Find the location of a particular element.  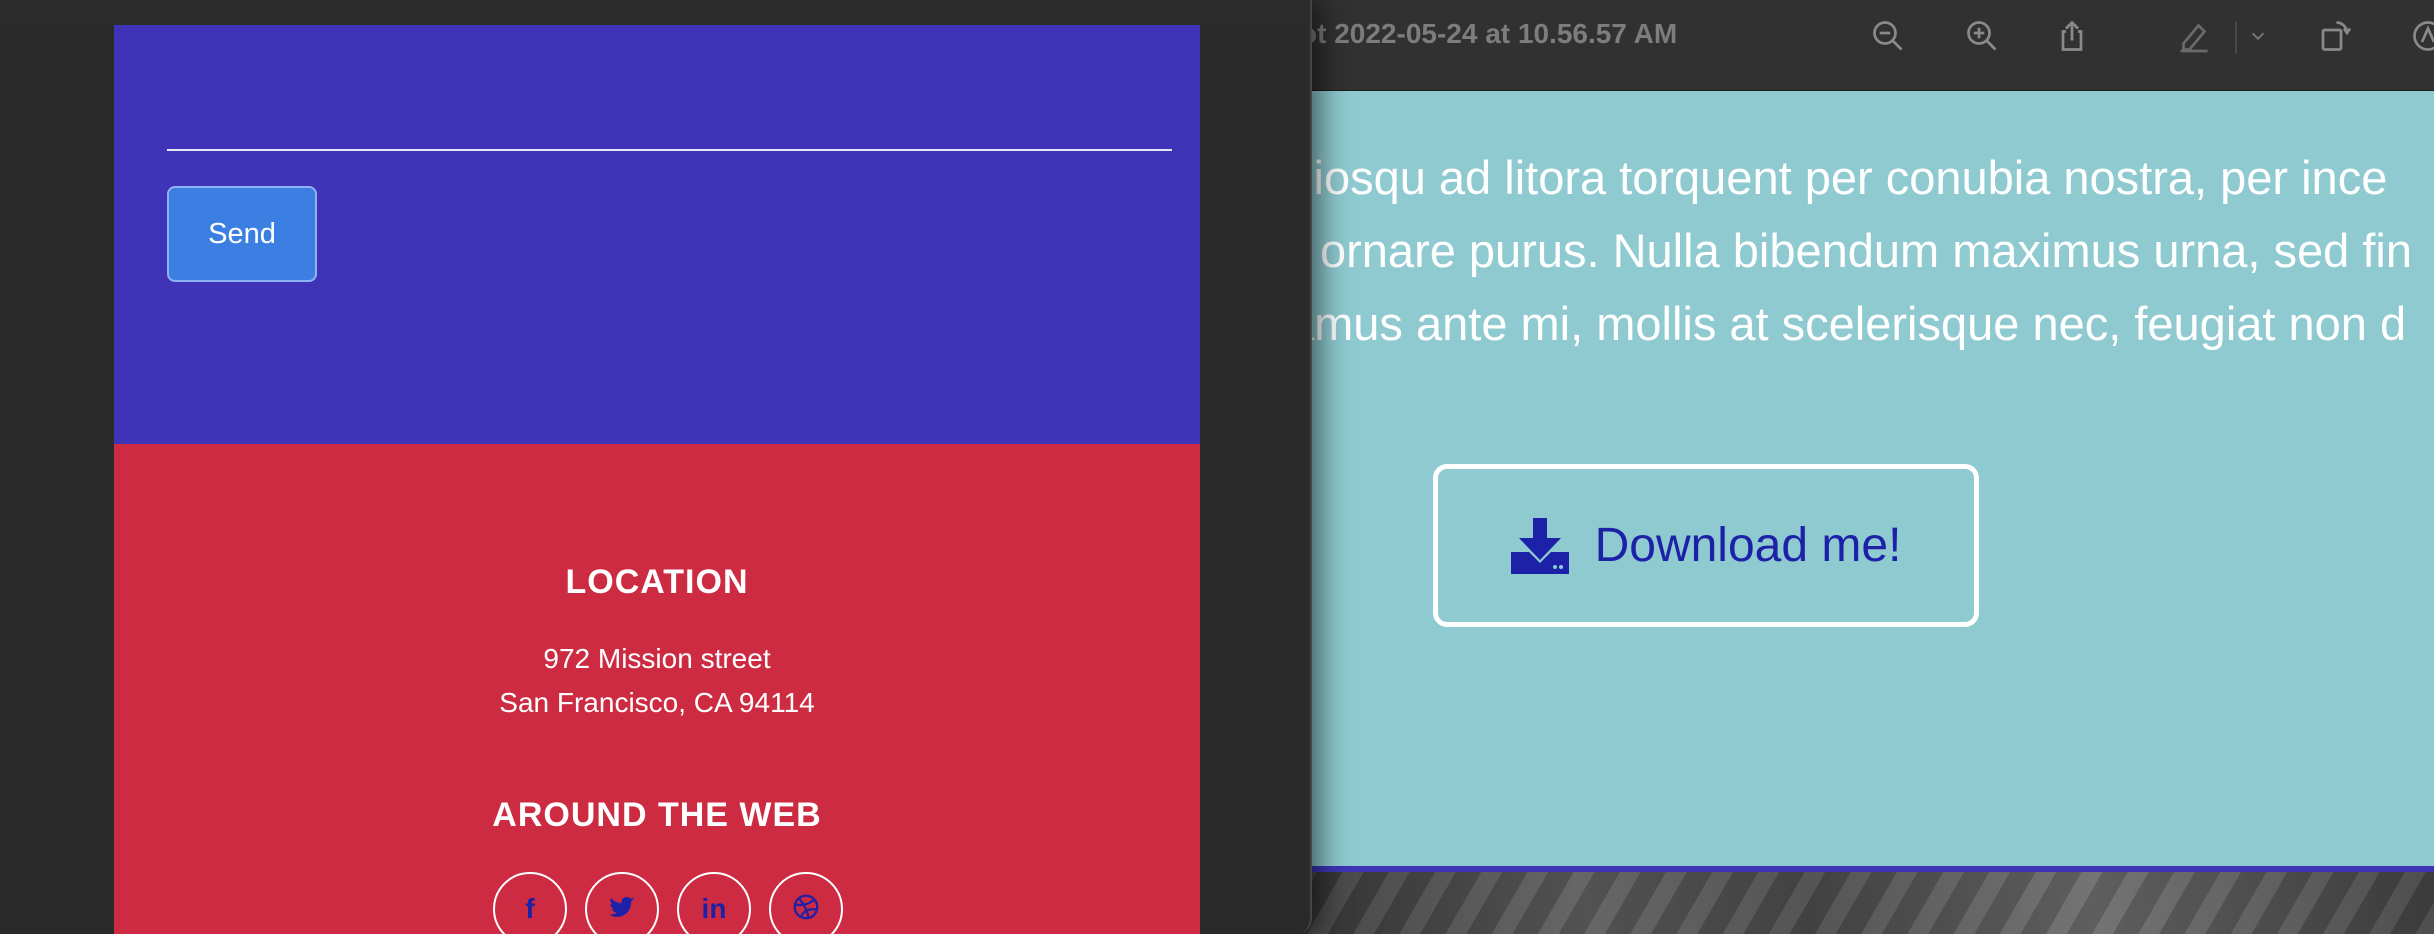

facebook-link: f is located at coordinates (530, 903).